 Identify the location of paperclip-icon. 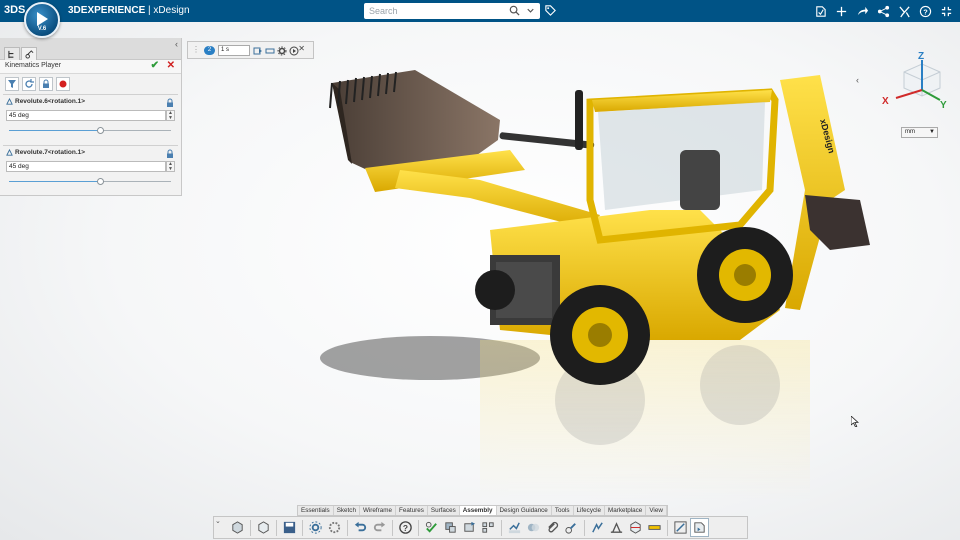
(552, 527).